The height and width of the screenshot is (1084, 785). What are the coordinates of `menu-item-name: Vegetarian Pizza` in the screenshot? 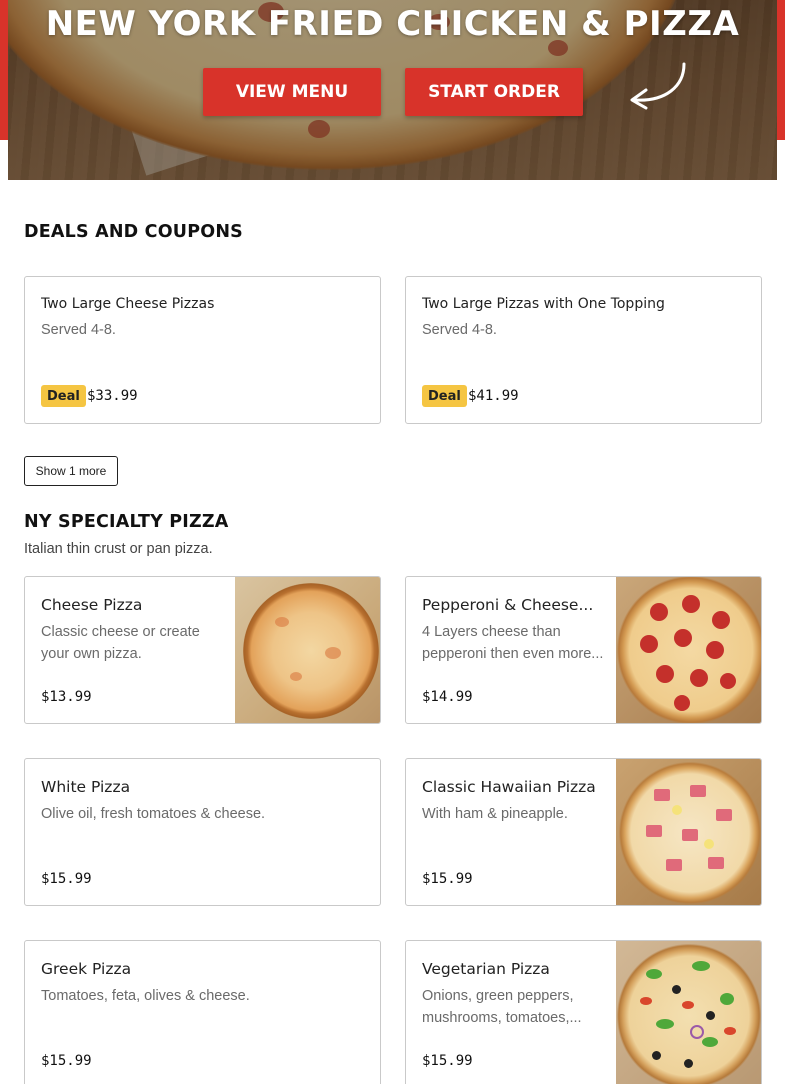 It's located at (486, 969).